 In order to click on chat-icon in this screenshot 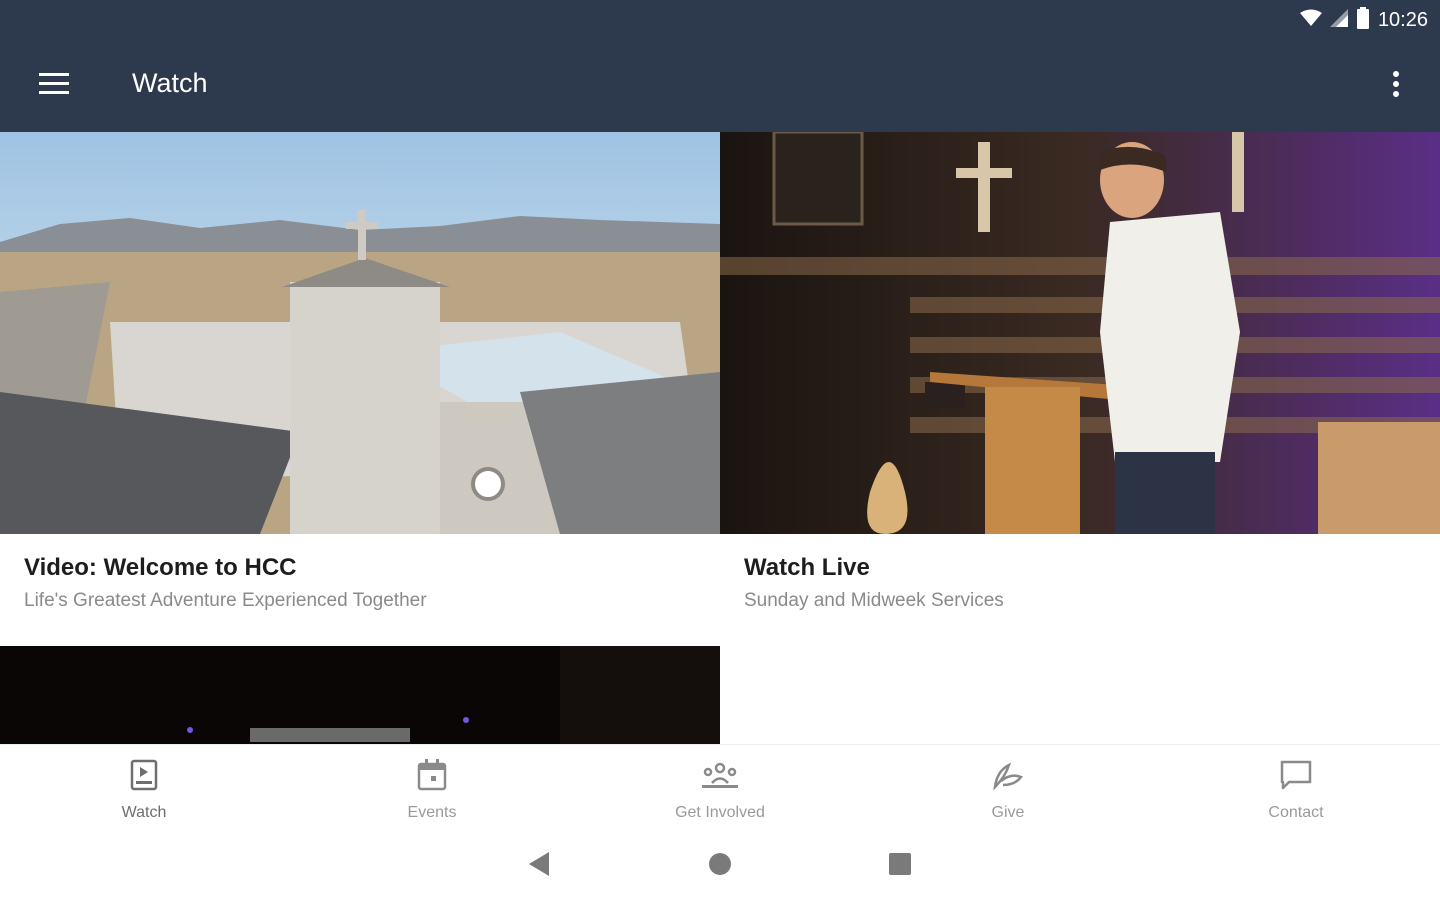, I will do `click(1296, 777)`.